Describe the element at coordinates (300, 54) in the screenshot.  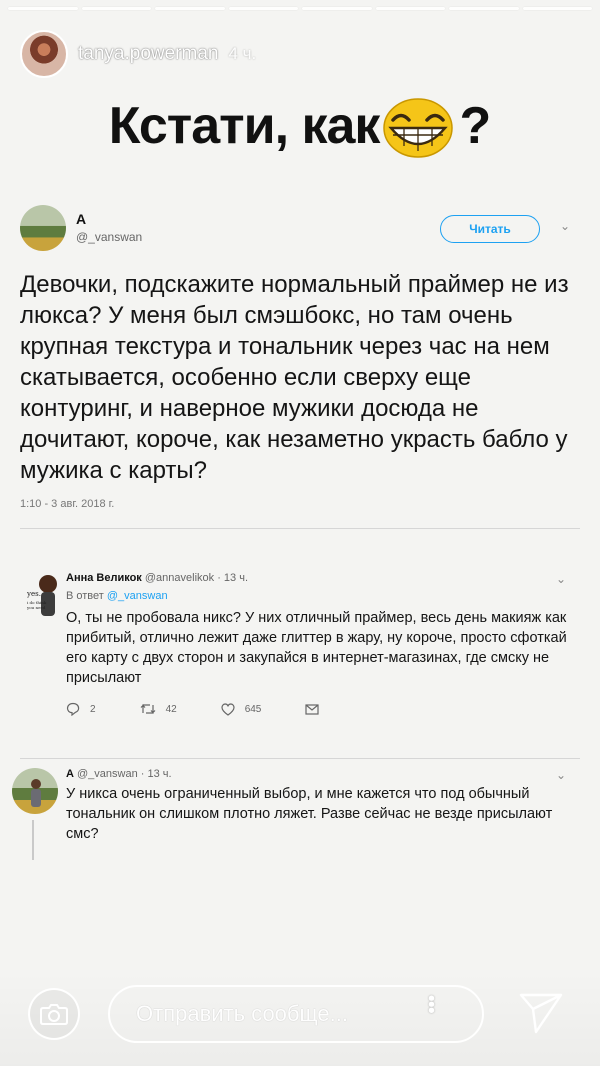
I see `story-header: tanya.powerman 4 ч.` at that location.